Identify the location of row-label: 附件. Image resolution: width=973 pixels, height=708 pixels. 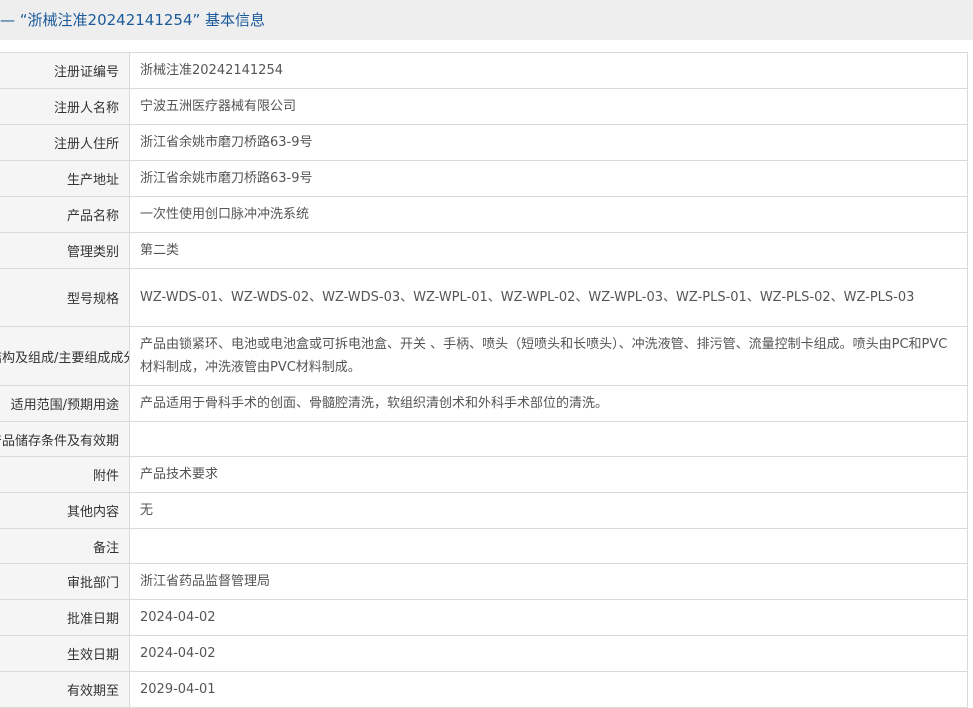
(65, 474).